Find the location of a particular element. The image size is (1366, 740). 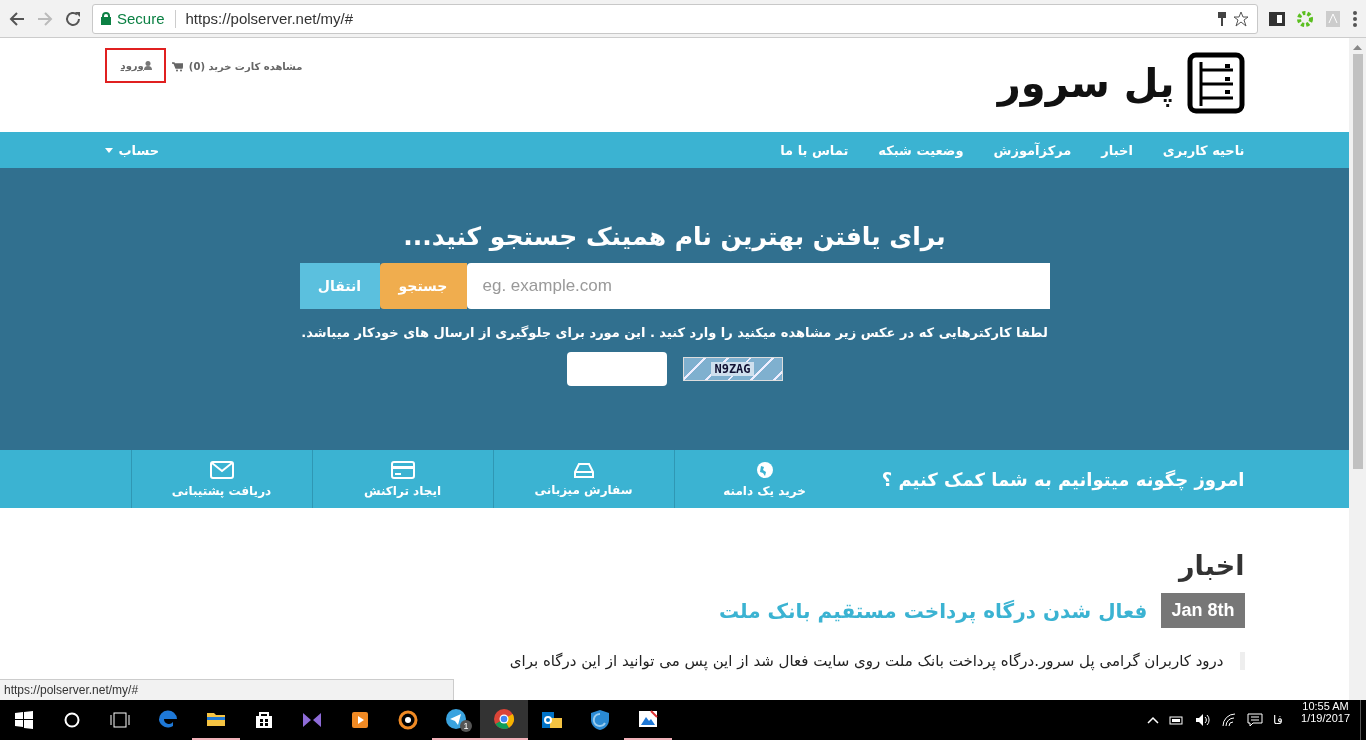

lock-icon is located at coordinates (106, 18).